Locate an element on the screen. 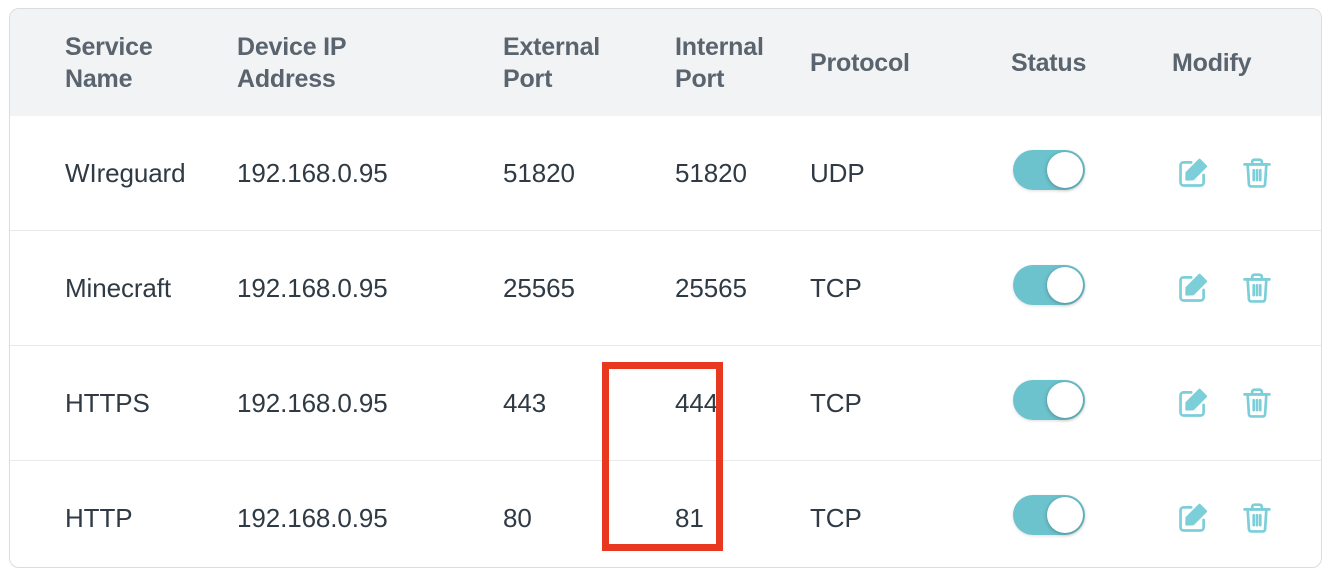  column-header-external-port-label: External Port is located at coordinates (552, 62).